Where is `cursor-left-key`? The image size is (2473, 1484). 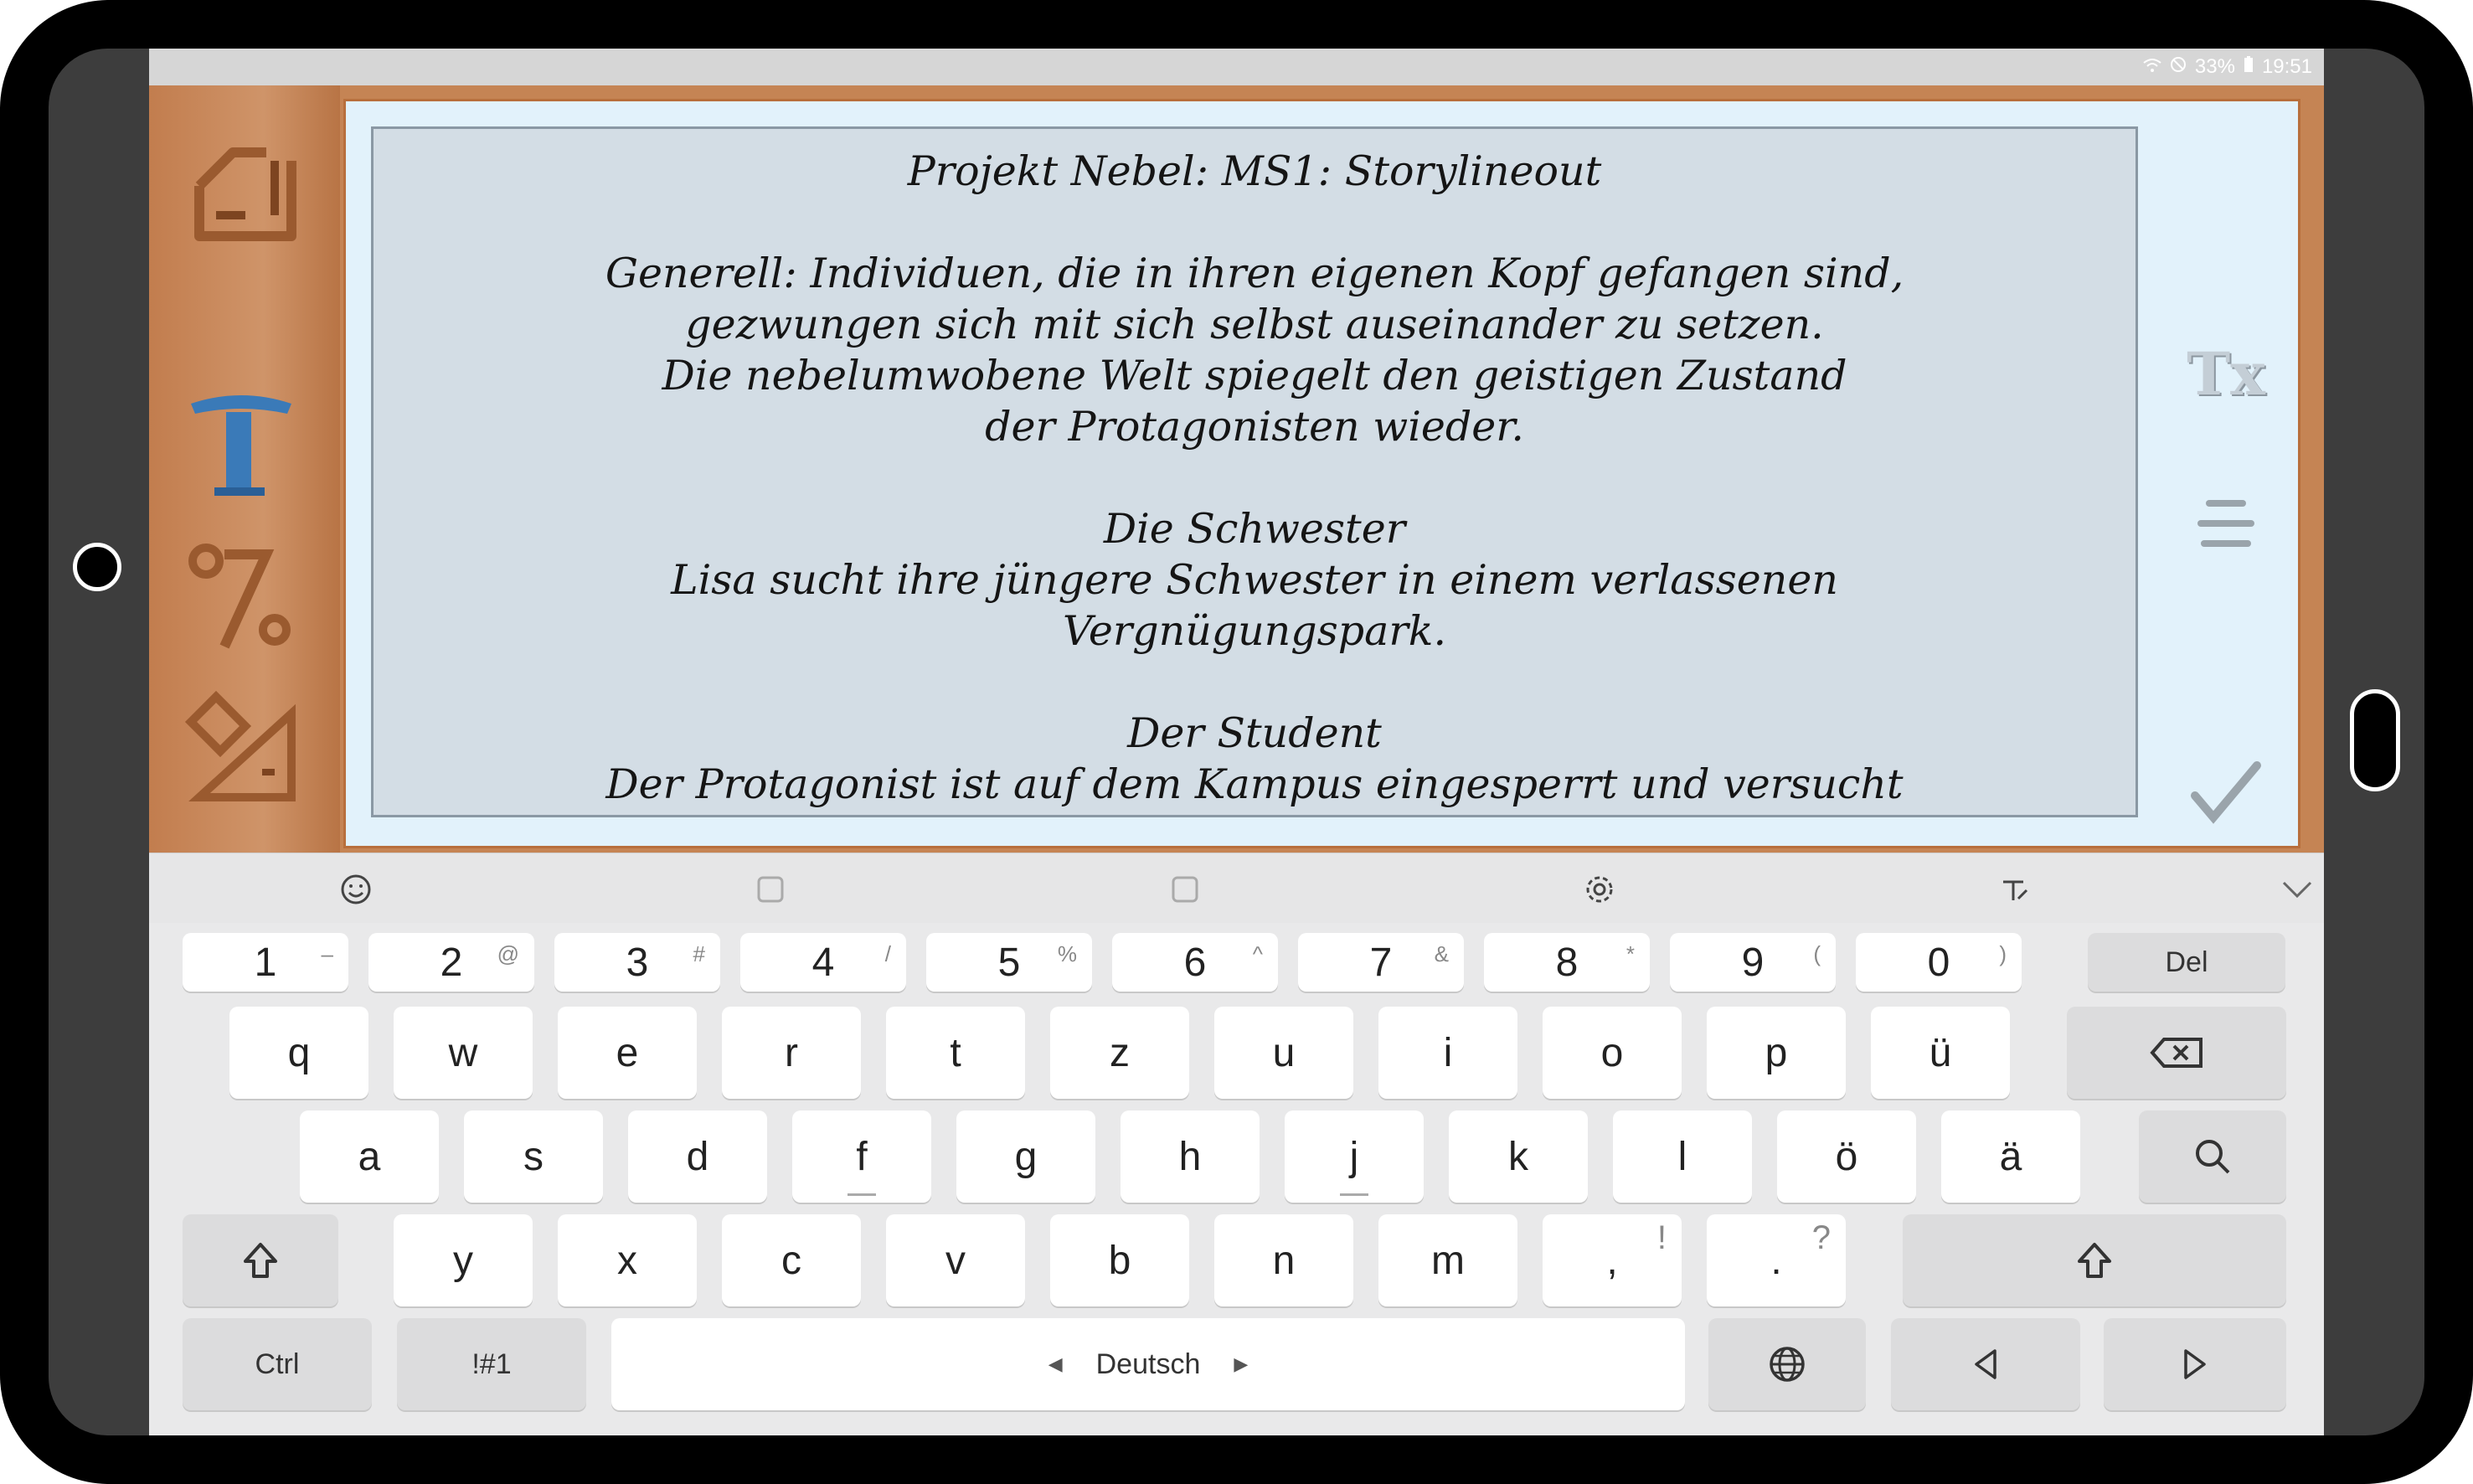 cursor-left-key is located at coordinates (1985, 1364).